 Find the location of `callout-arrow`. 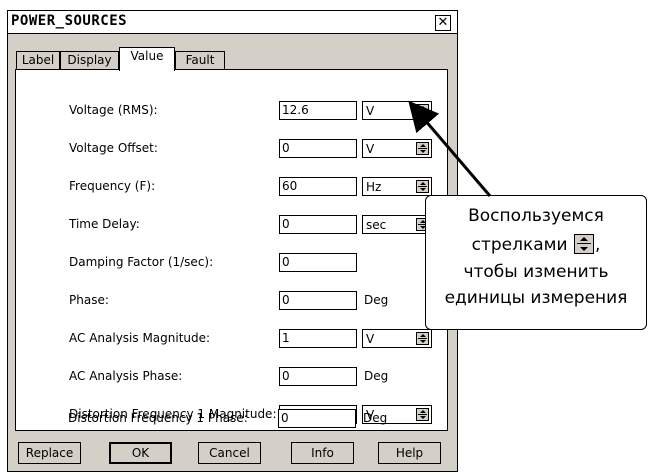

callout-arrow is located at coordinates (450, 148).